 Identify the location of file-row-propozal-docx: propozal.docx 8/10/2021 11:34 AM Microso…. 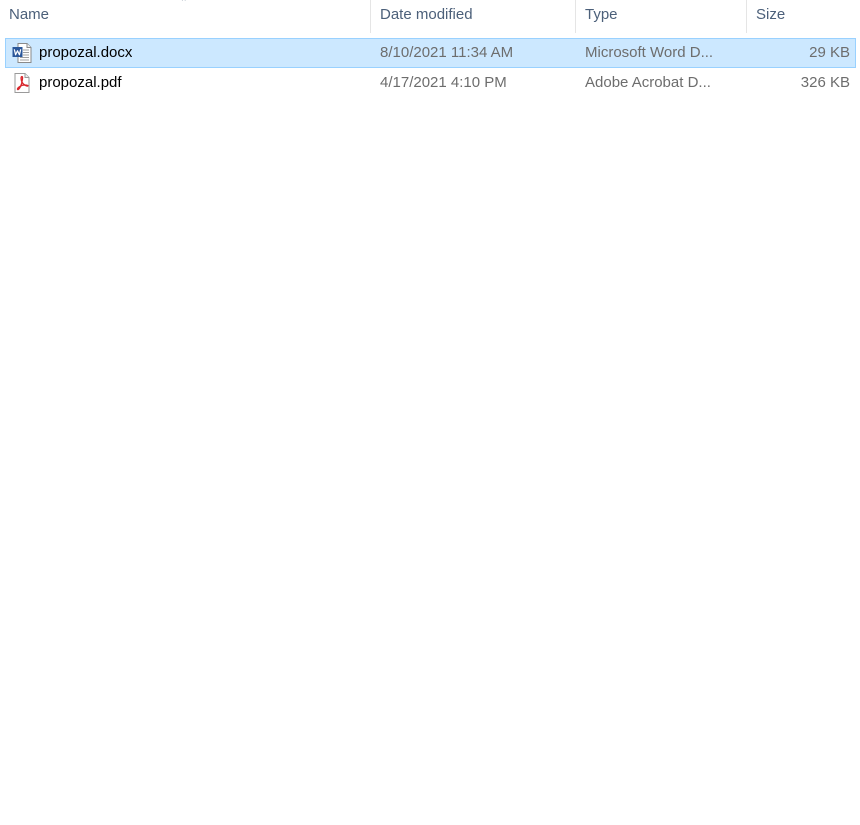
(430, 53).